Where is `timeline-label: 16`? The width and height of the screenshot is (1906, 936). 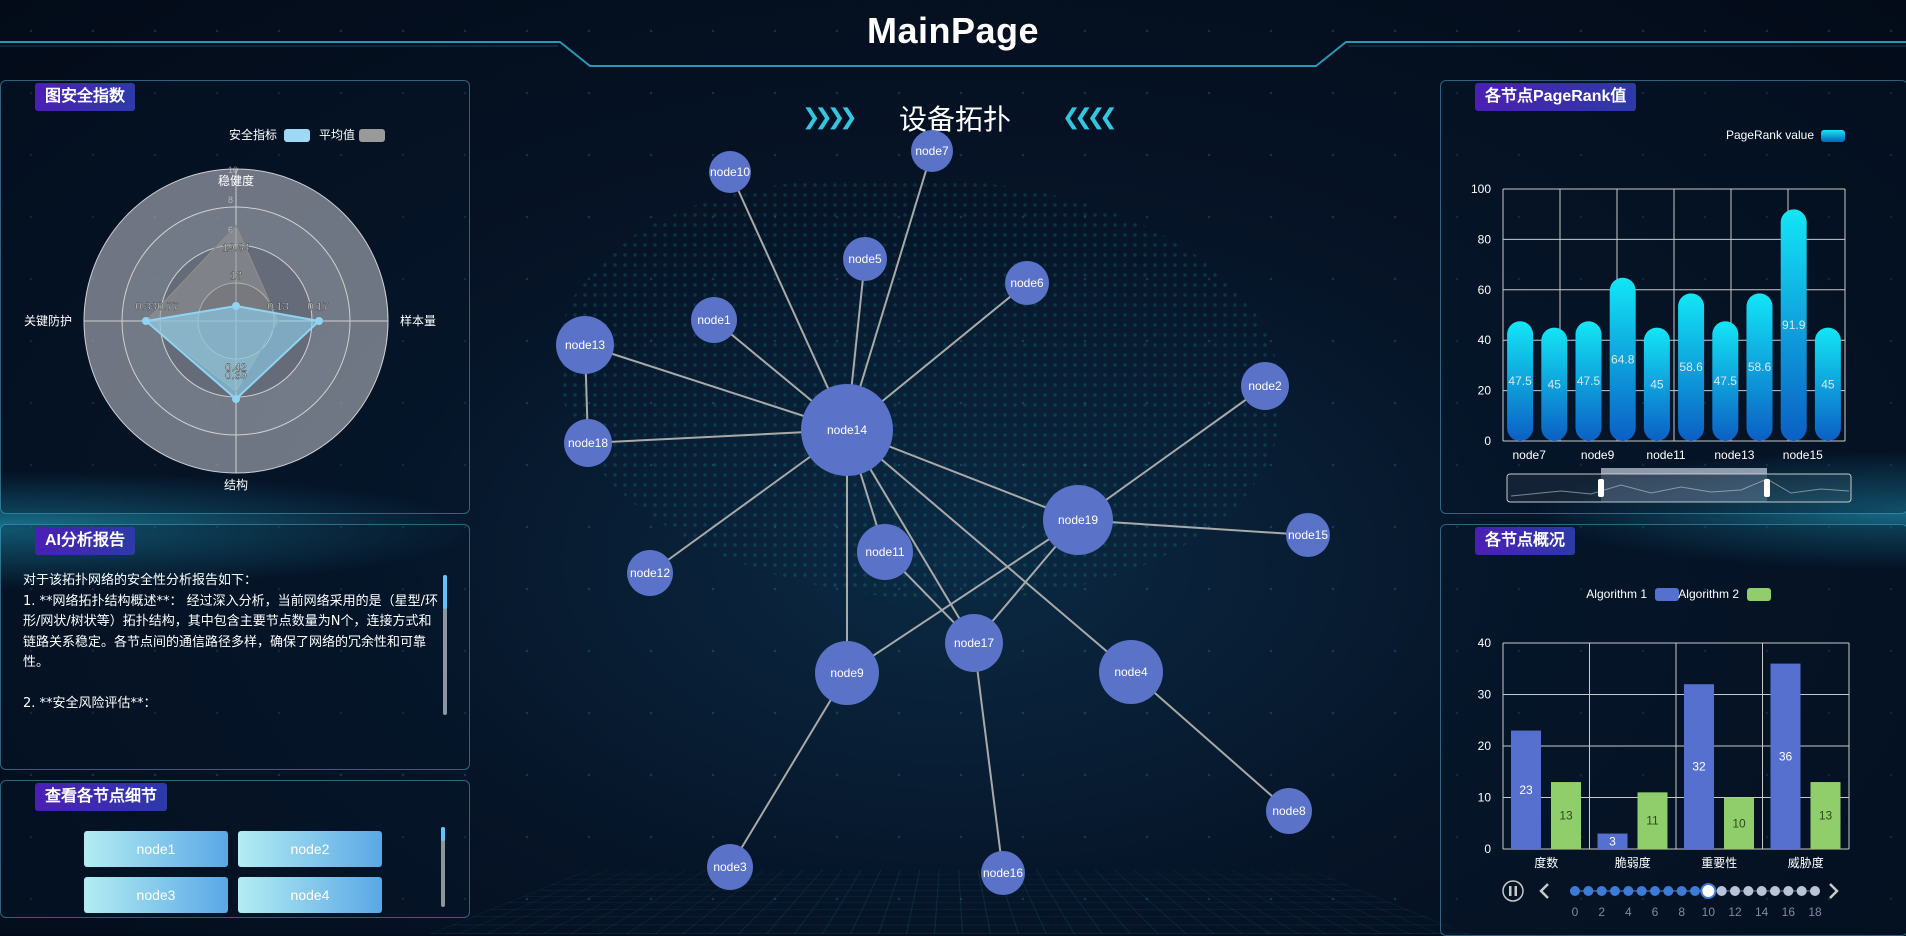 timeline-label: 16 is located at coordinates (1789, 912).